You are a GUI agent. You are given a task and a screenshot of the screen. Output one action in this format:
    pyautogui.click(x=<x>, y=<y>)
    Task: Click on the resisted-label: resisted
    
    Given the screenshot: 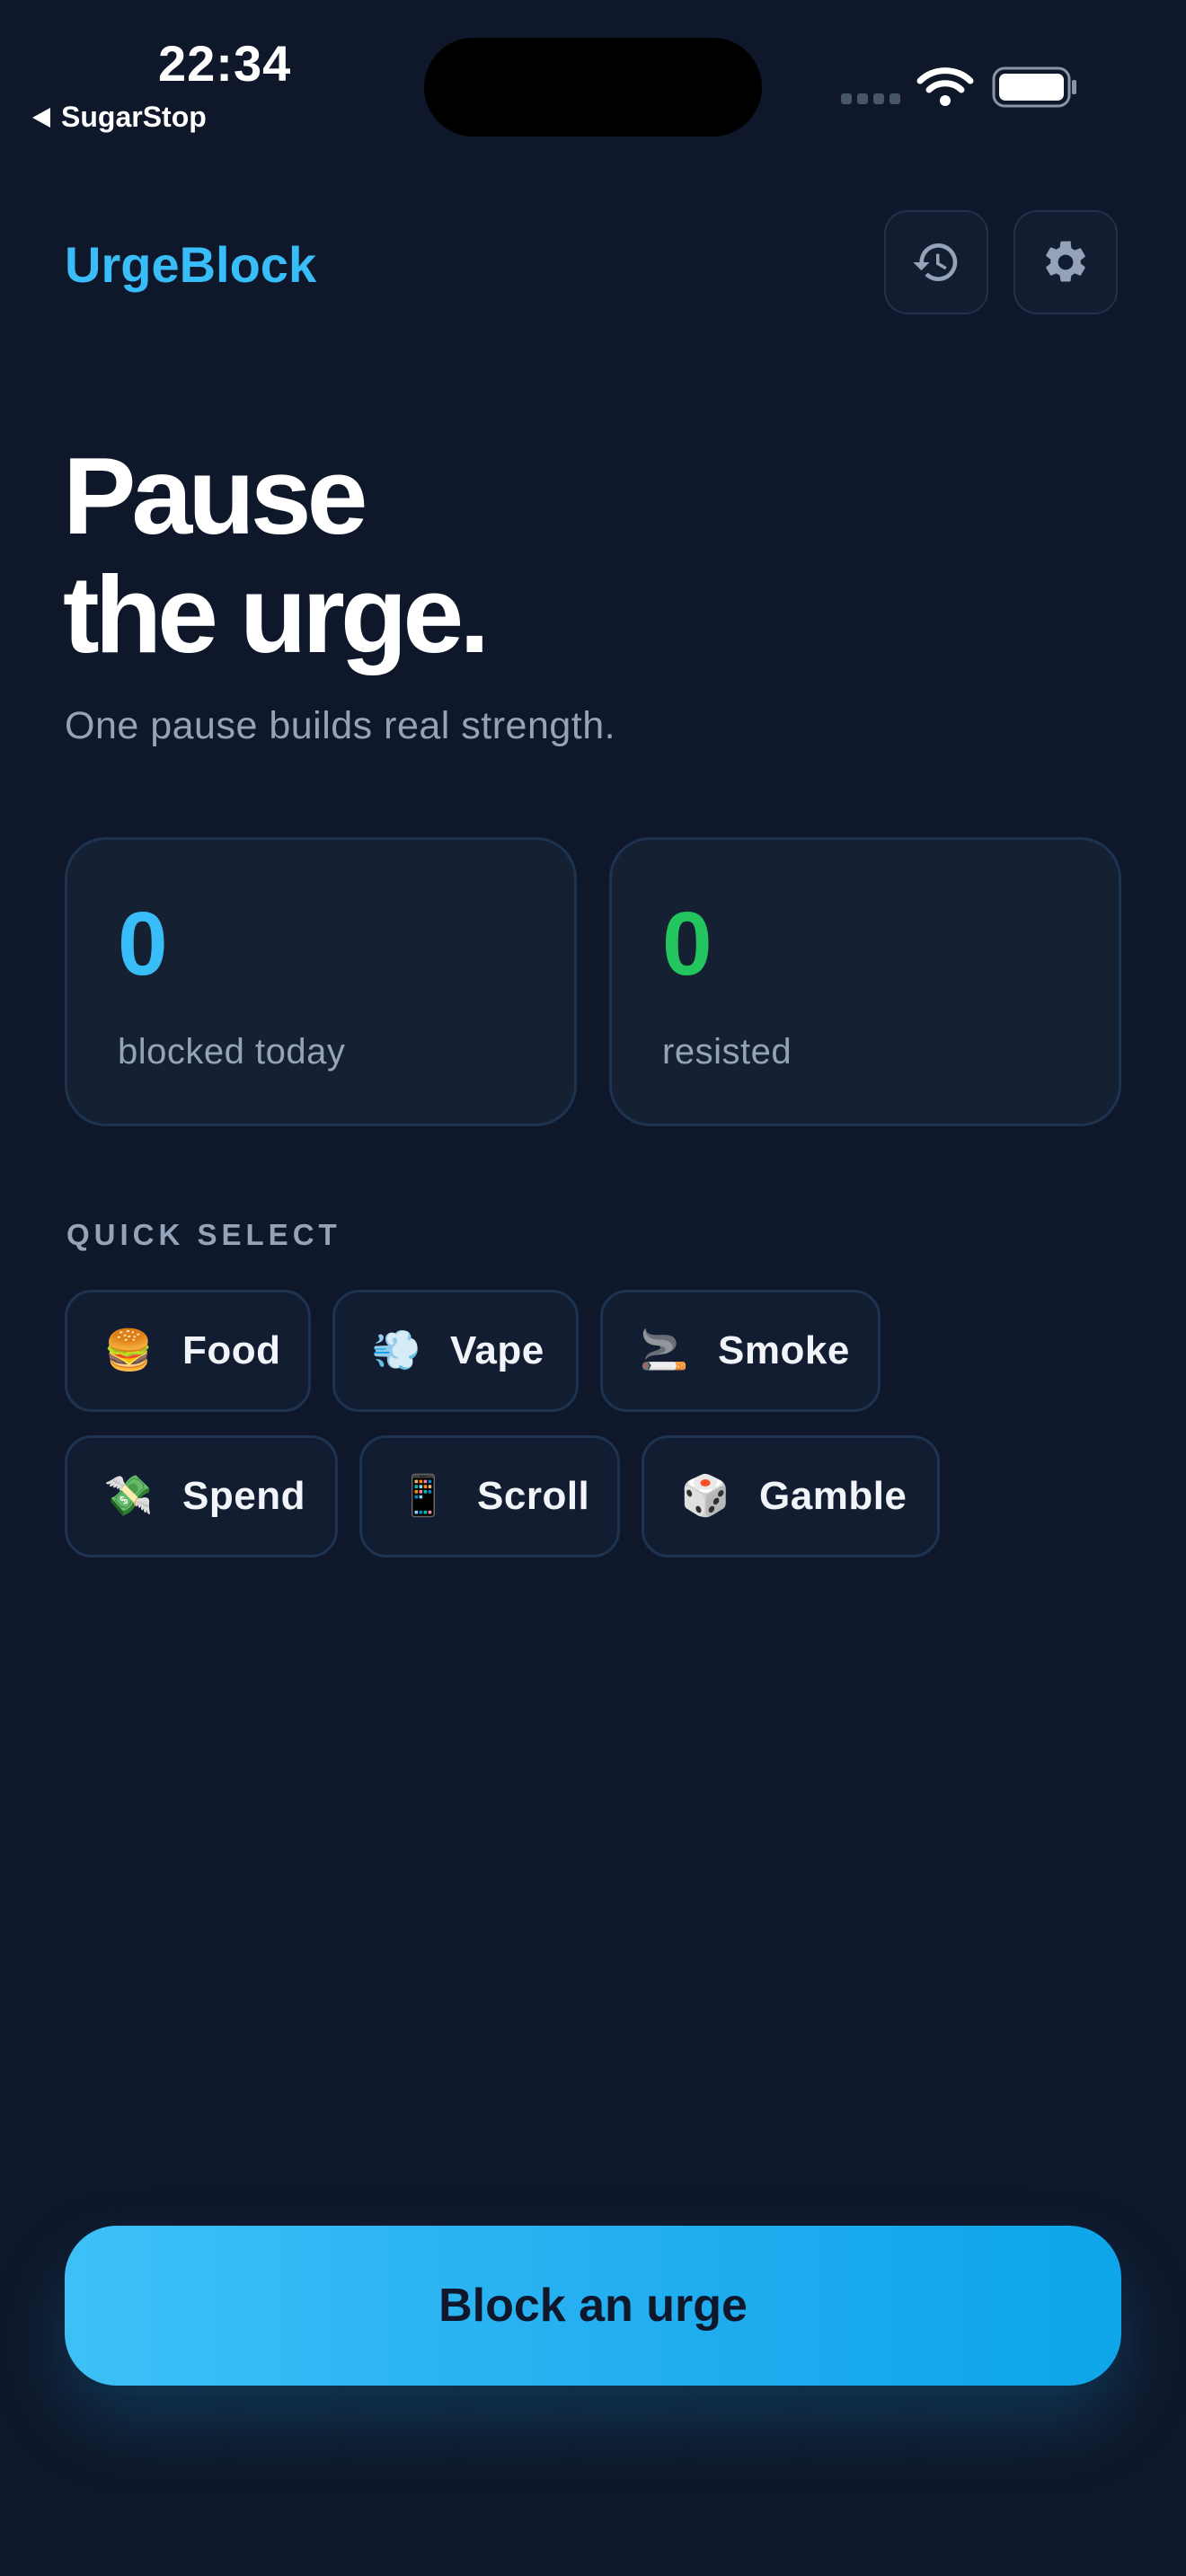 What is the action you would take?
    pyautogui.click(x=727, y=1052)
    